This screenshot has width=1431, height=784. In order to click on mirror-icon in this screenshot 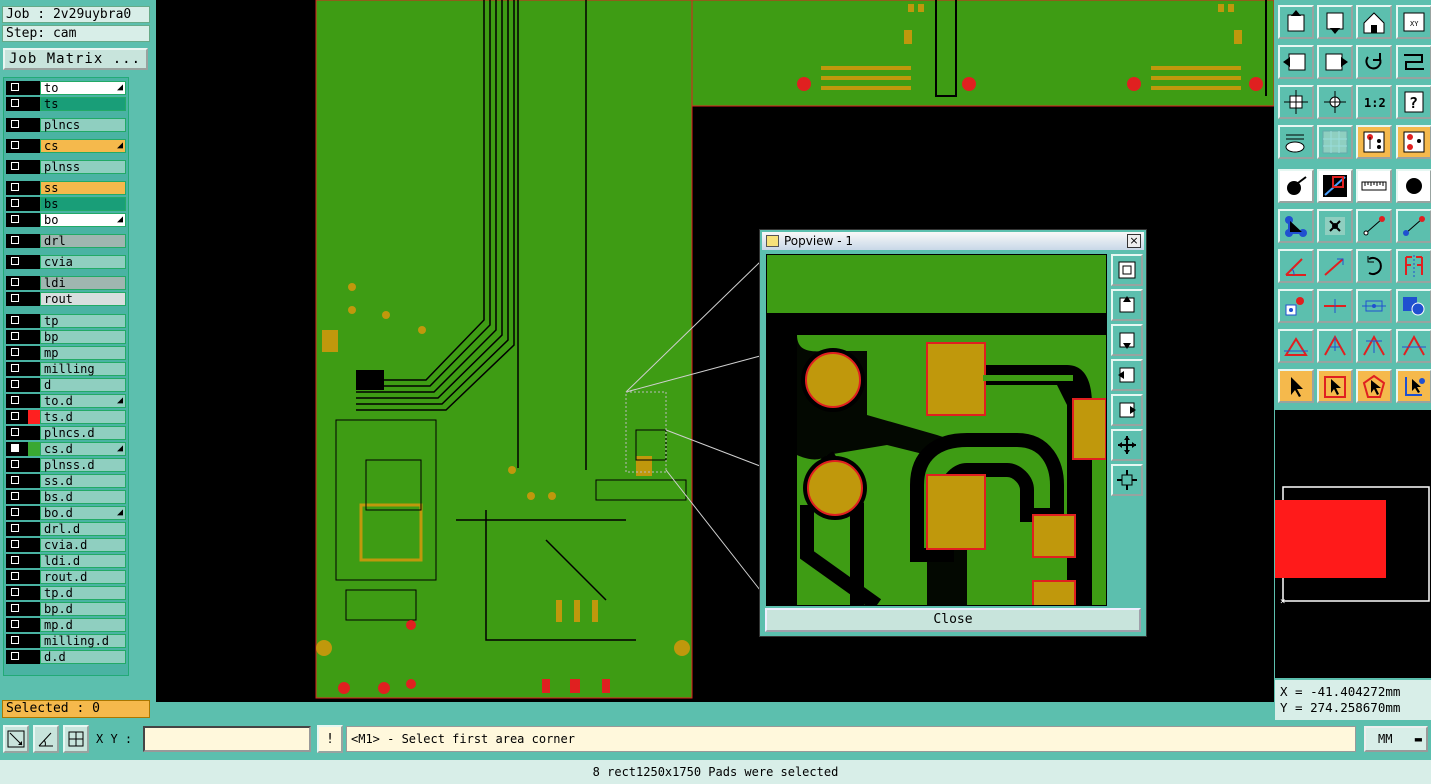, I will do `click(1413, 266)`.